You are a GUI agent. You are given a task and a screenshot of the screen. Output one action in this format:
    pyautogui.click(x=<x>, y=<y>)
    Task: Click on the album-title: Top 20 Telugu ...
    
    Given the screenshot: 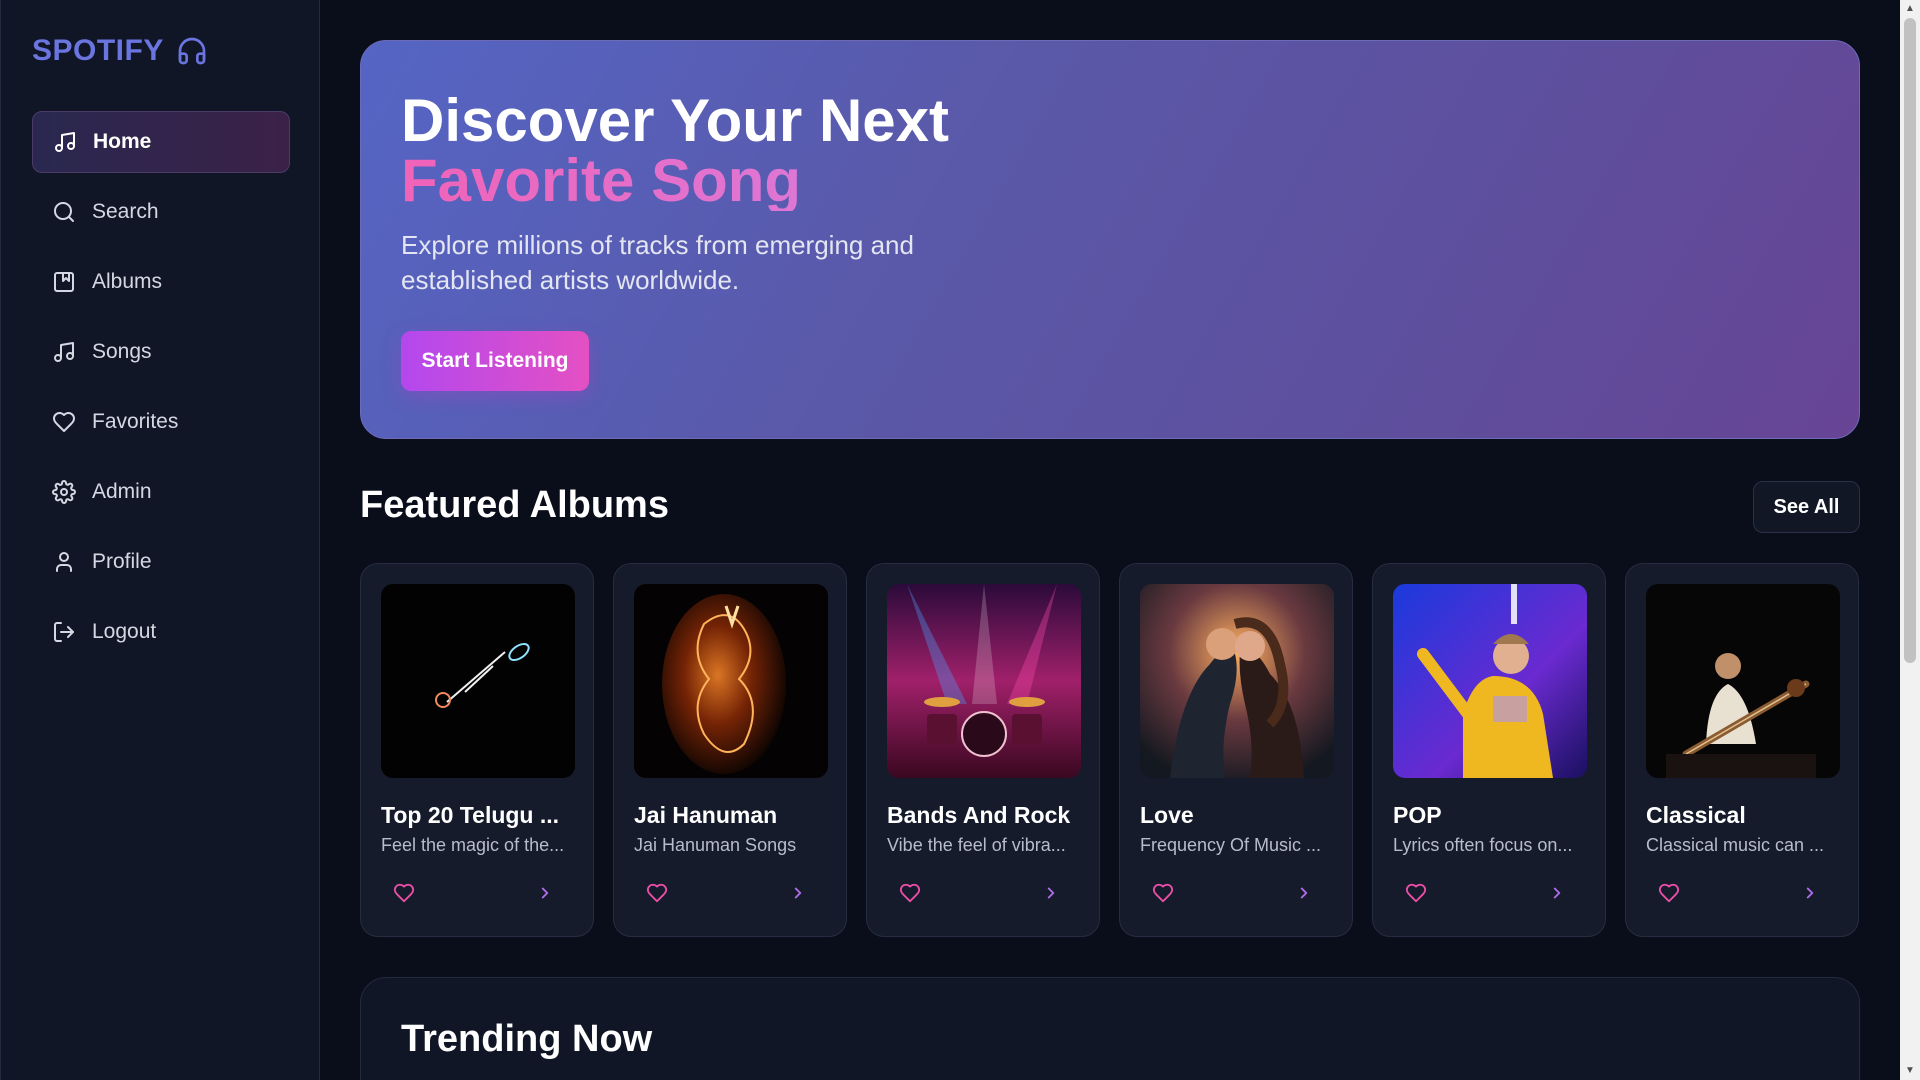 What is the action you would take?
    pyautogui.click(x=470, y=815)
    